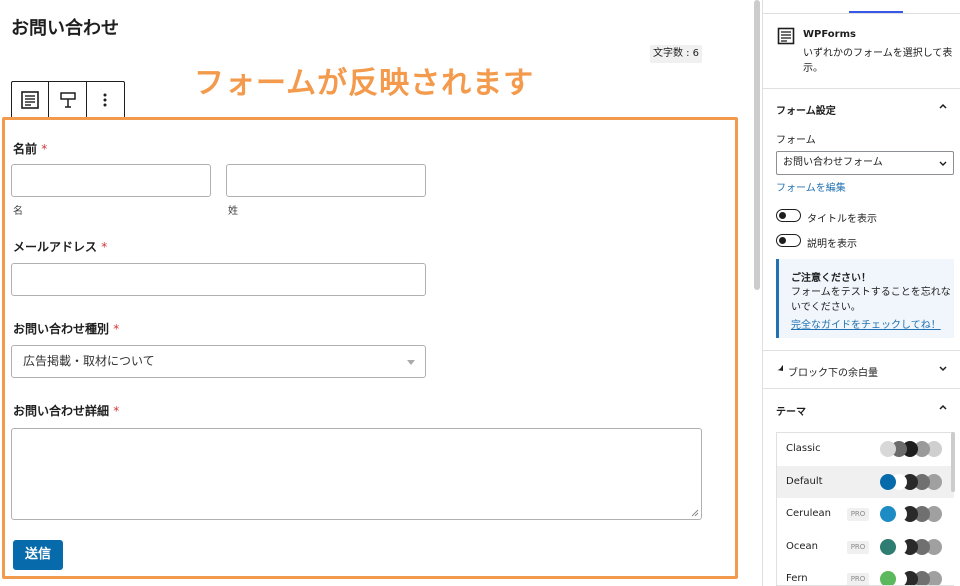 The image size is (960, 586). I want to click on theme-option-classic: Classic, so click(865, 449).